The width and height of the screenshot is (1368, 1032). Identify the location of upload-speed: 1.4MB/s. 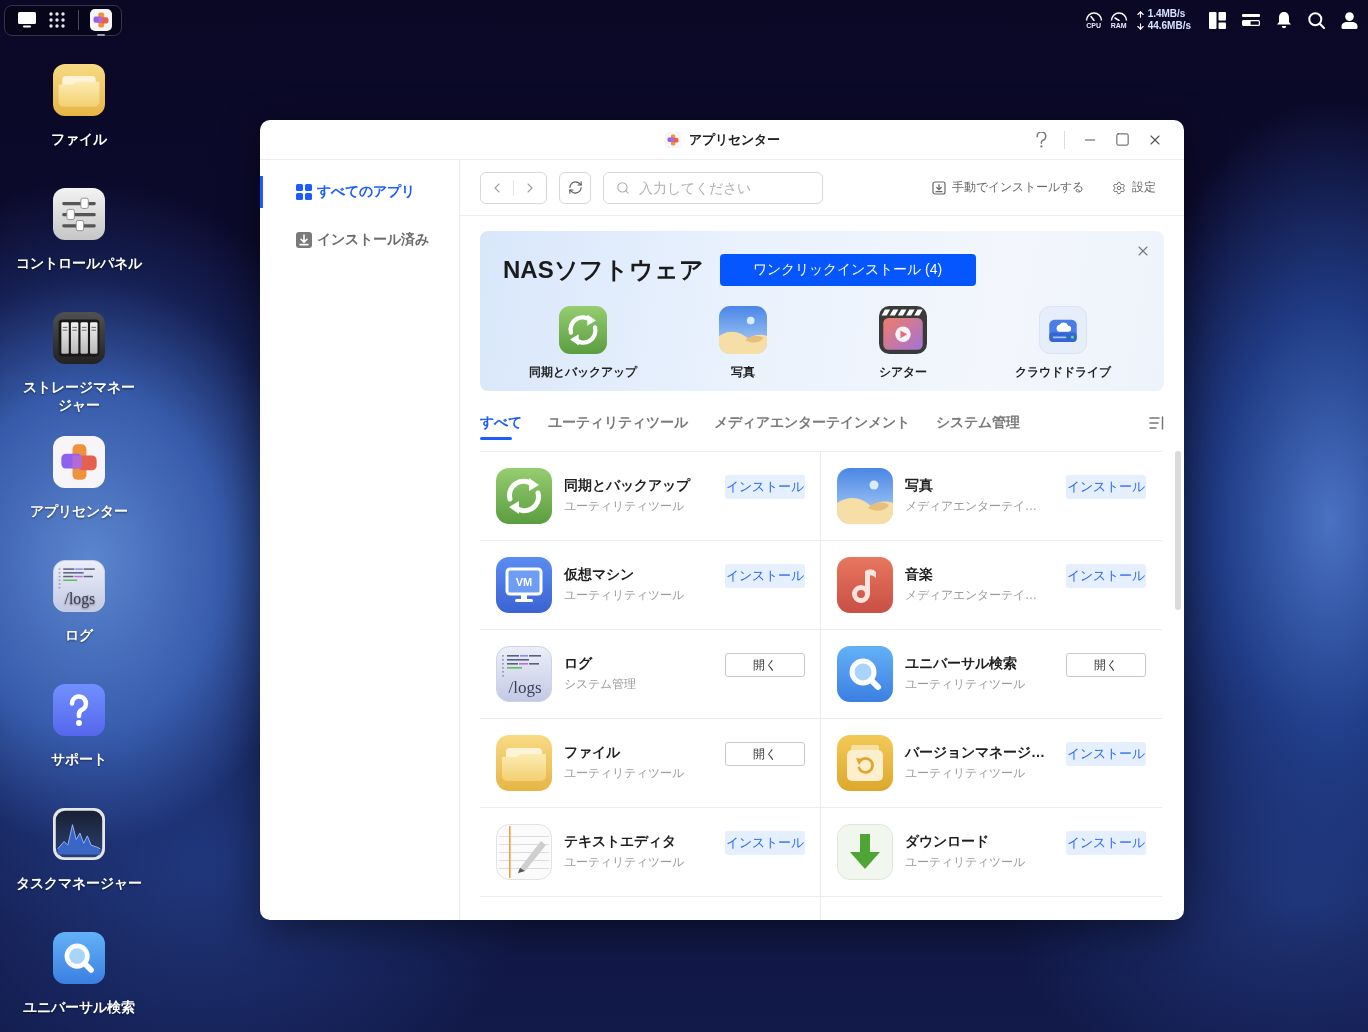
(1166, 14).